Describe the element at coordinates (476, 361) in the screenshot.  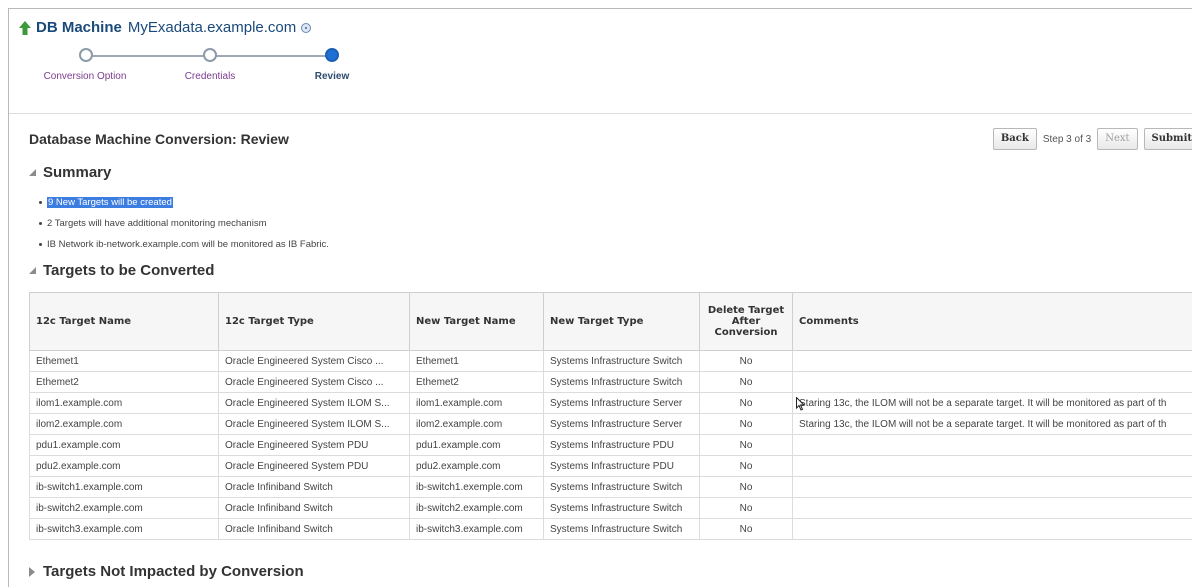
I see `new-target-name-cell: Ethemet1` at that location.